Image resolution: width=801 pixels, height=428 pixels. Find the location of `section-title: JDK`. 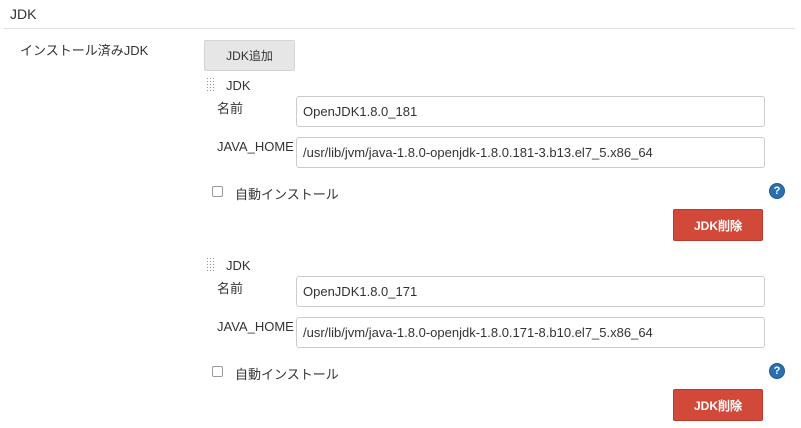

section-title: JDK is located at coordinates (23, 14).